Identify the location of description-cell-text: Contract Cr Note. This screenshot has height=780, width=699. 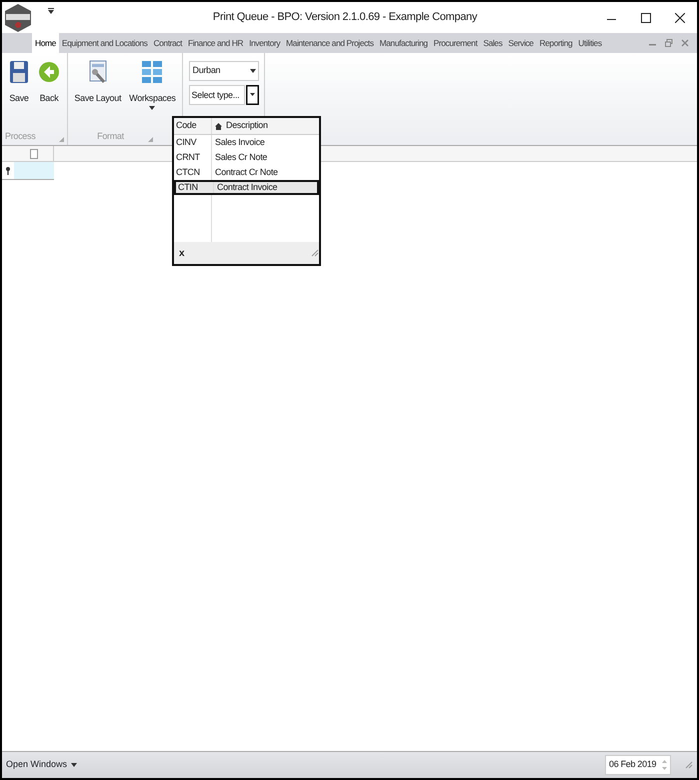
(246, 172).